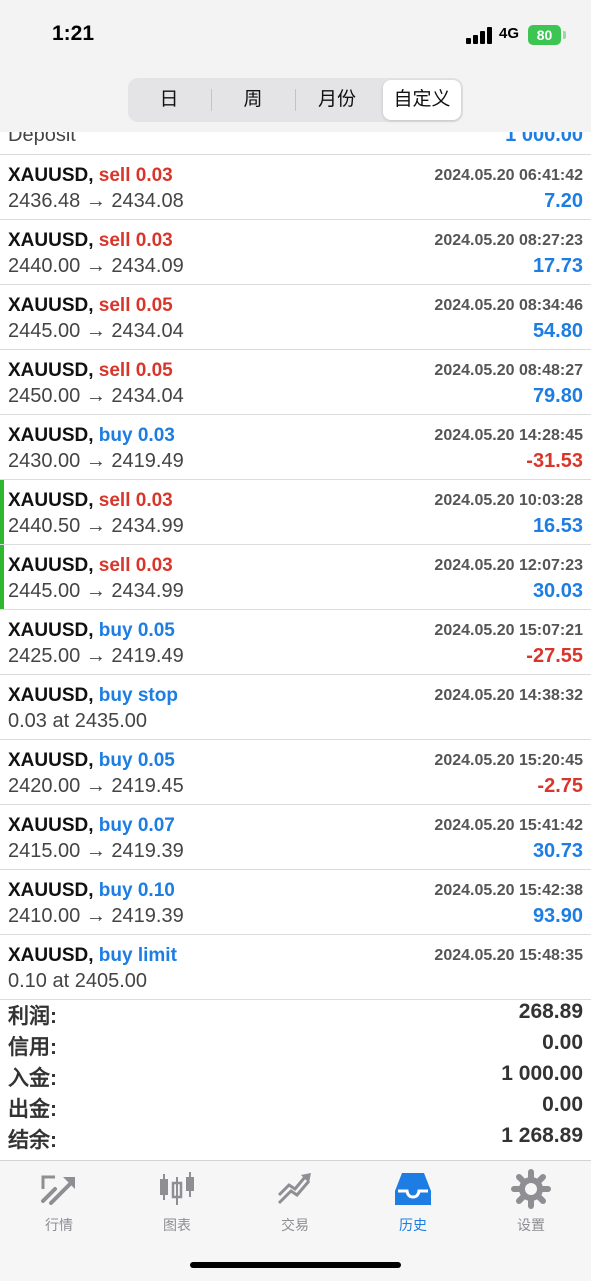  I want to click on tab-label: 图表, so click(177, 1225).